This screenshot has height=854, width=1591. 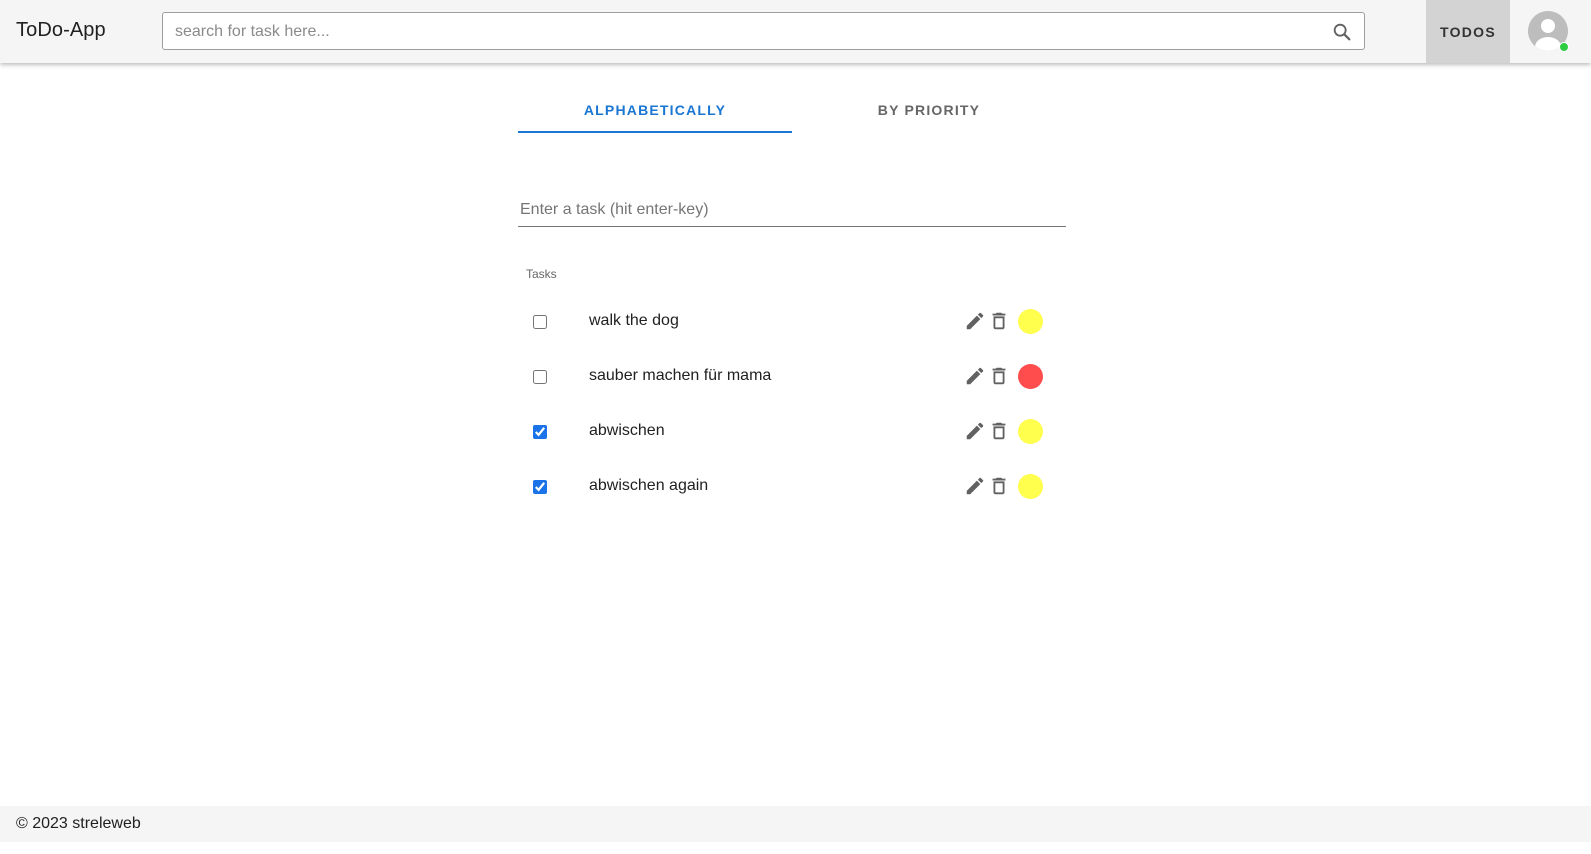 I want to click on search-input, so click(x=745, y=32).